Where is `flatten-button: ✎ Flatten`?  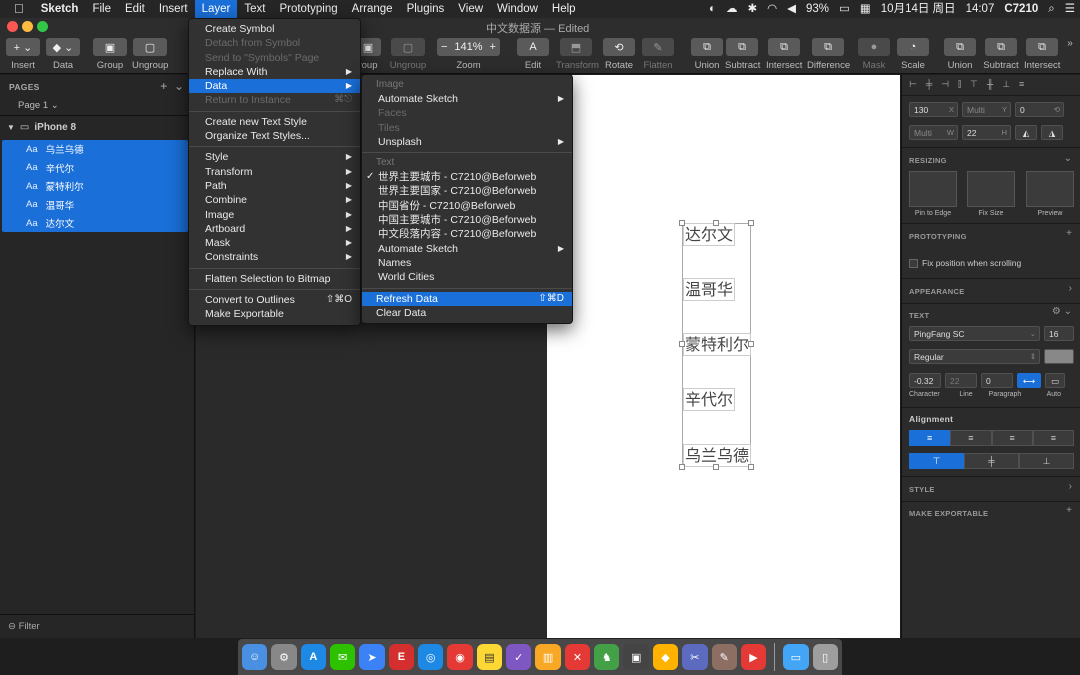 flatten-button: ✎ Flatten is located at coordinates (658, 54).